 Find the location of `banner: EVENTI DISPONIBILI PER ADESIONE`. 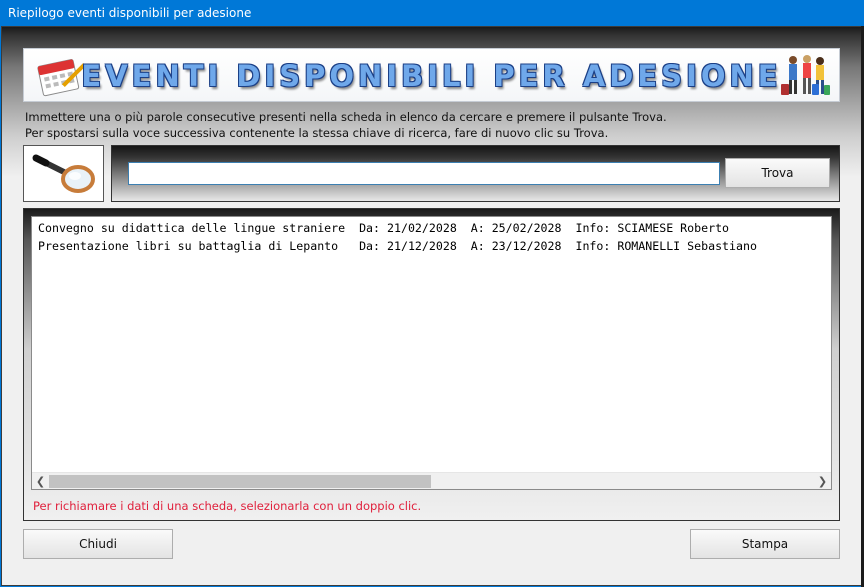

banner: EVENTI DISPONIBILI PER ADESIONE is located at coordinates (431, 75).